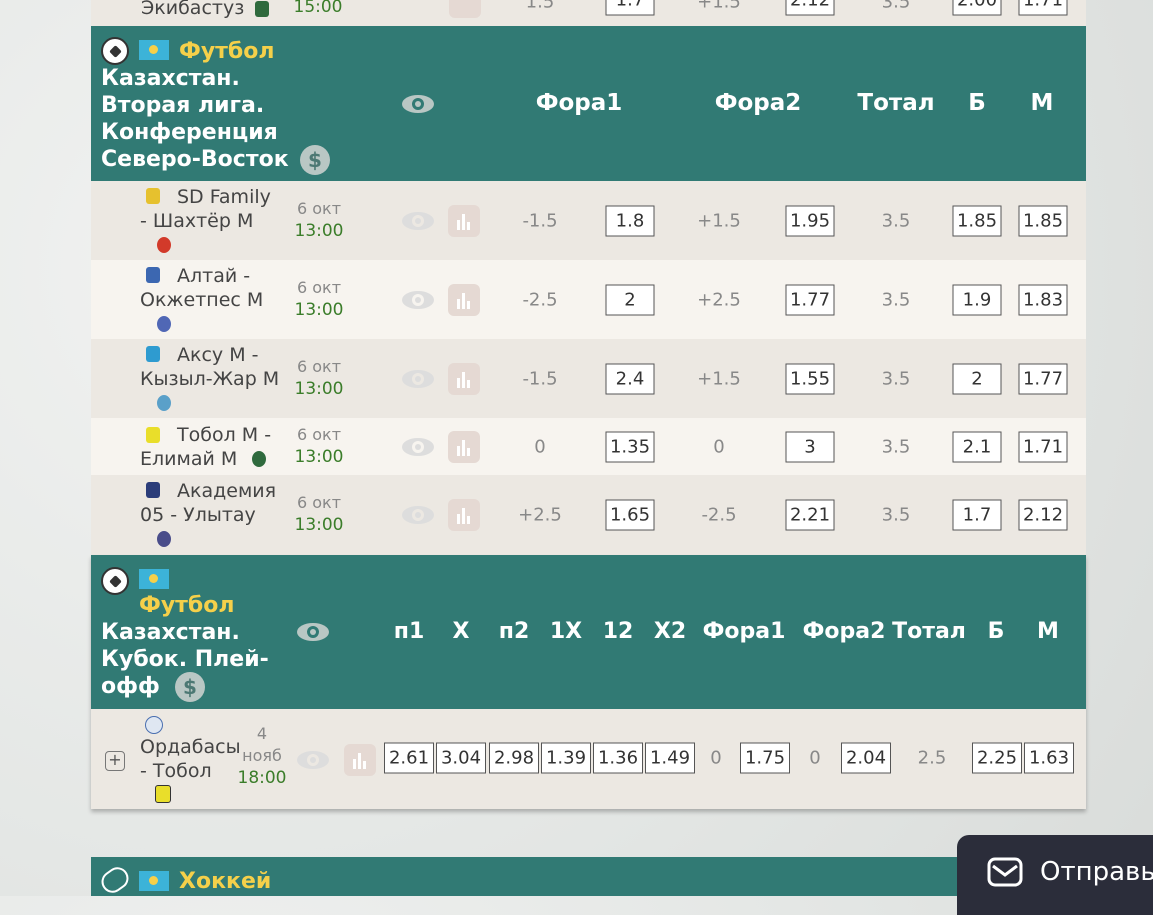 The width and height of the screenshot is (1153, 915). What do you see at coordinates (1043, 220) in the screenshot?
I see `odd-under-button: 1.85` at bounding box center [1043, 220].